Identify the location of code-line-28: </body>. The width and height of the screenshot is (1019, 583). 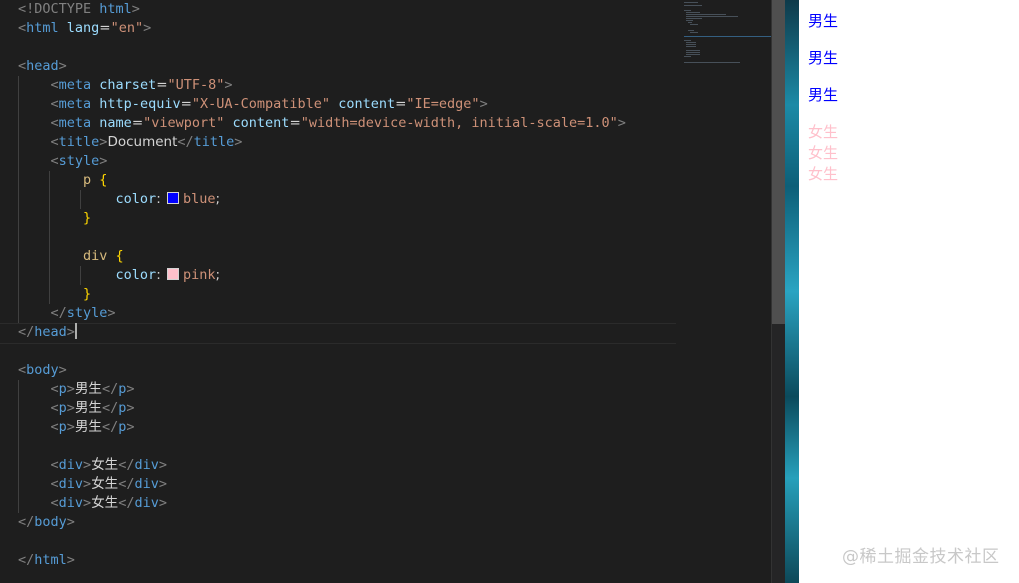
(322, 522).